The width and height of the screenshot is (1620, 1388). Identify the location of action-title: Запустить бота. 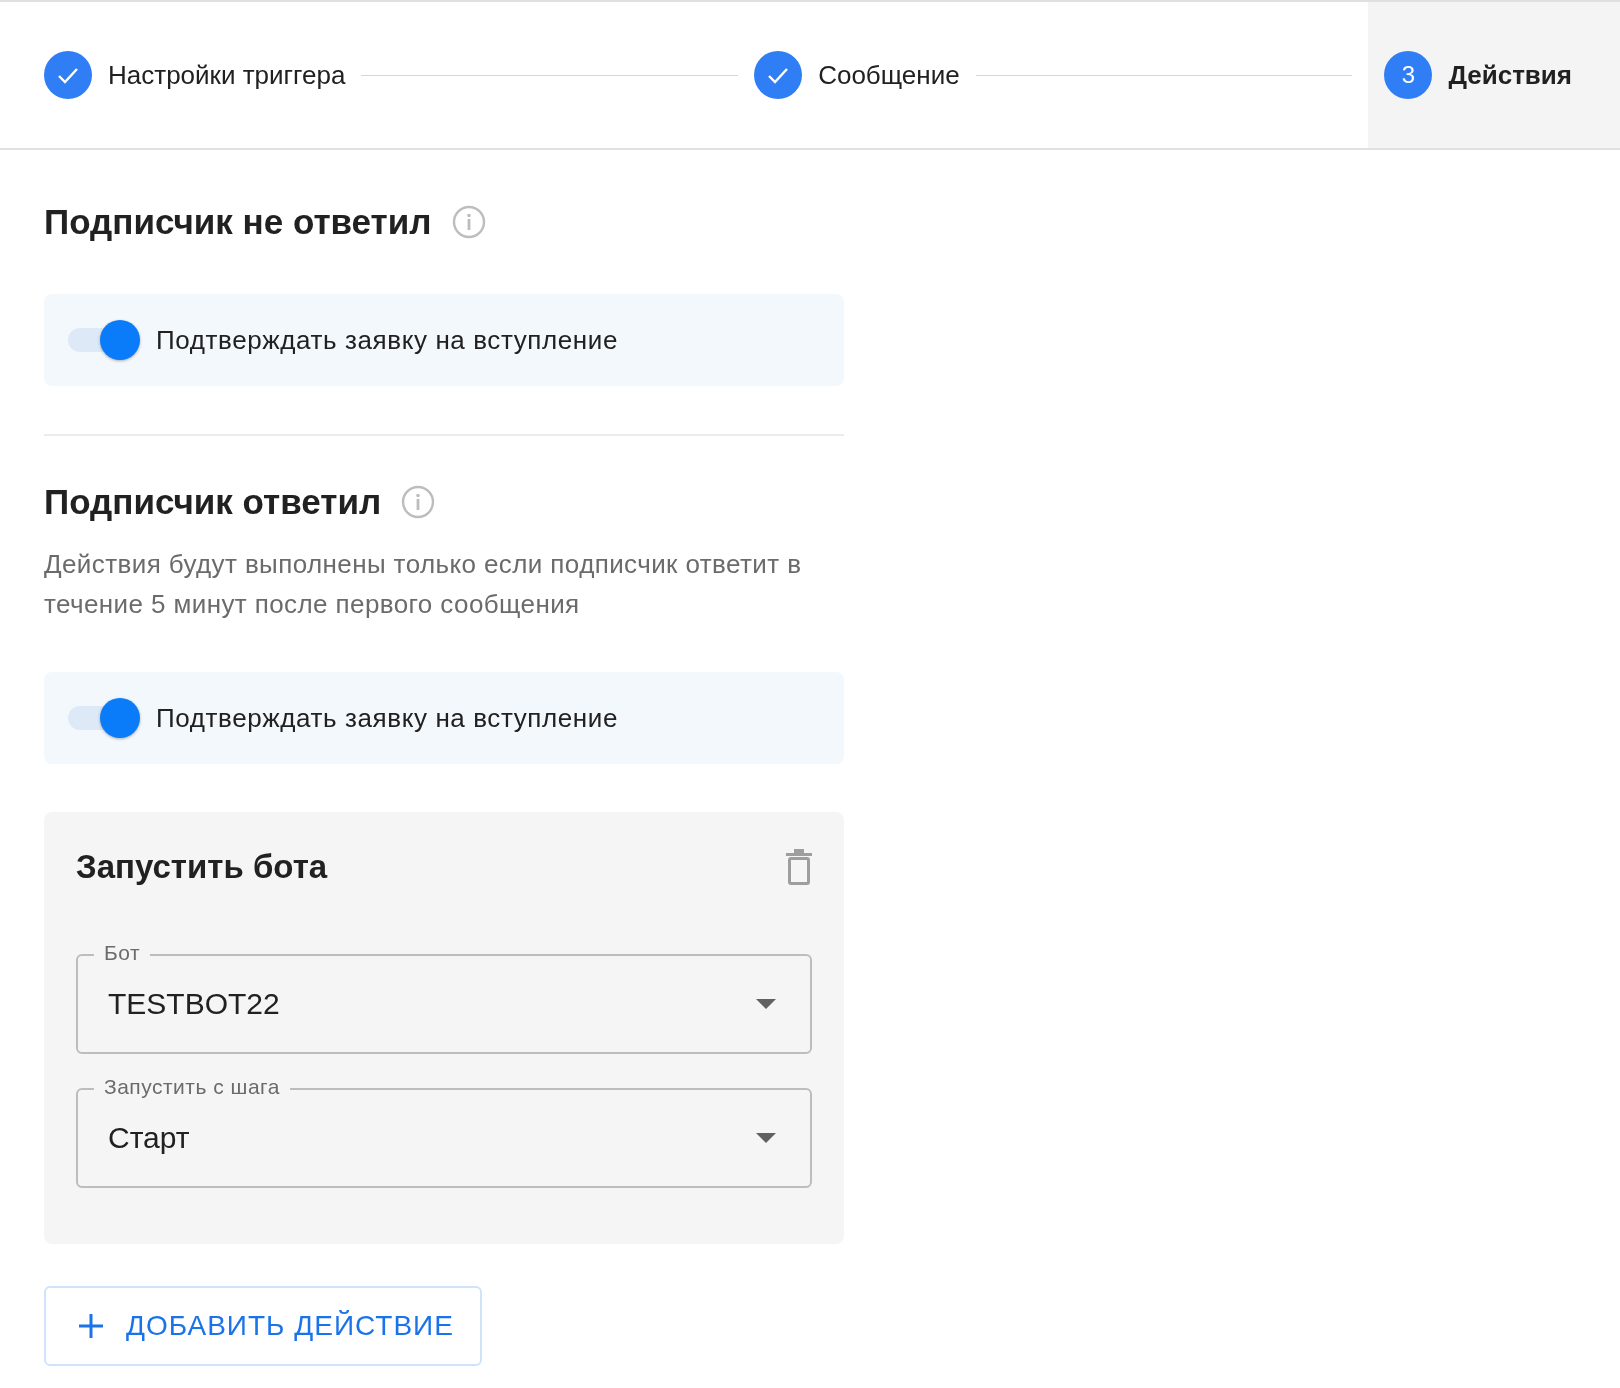
(202, 867).